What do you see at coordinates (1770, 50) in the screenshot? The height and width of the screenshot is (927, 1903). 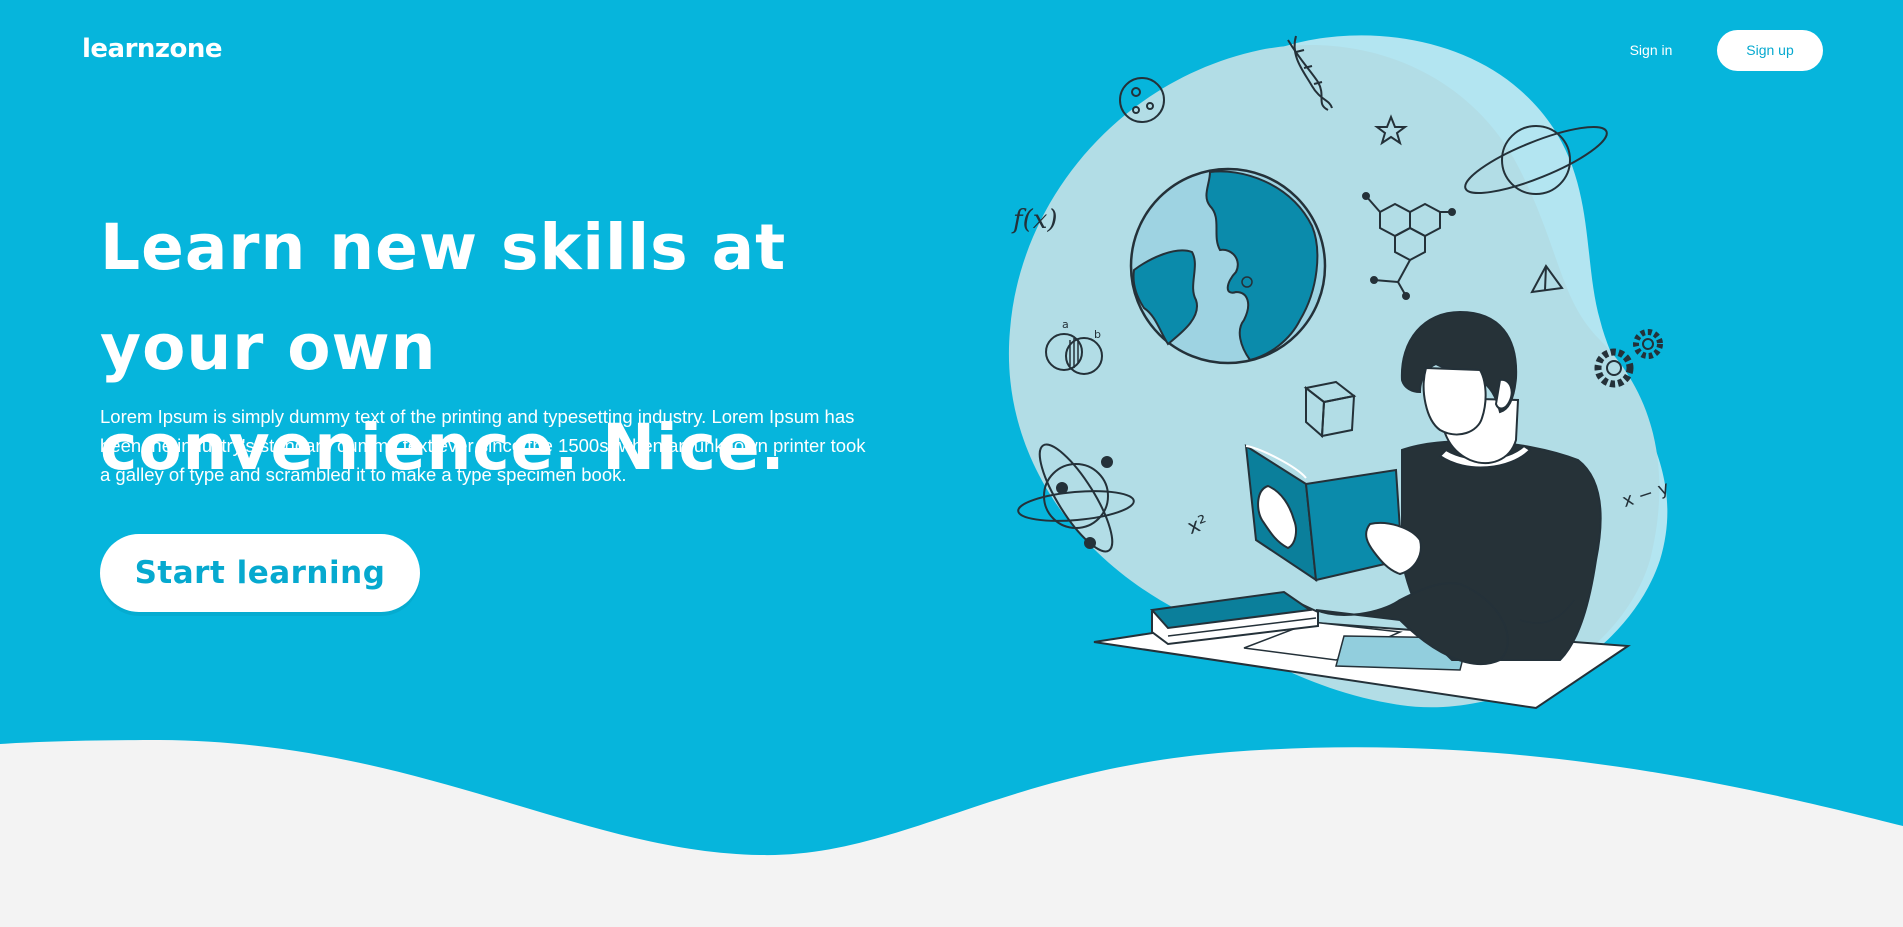 I see `sign-up-button: Sign up` at bounding box center [1770, 50].